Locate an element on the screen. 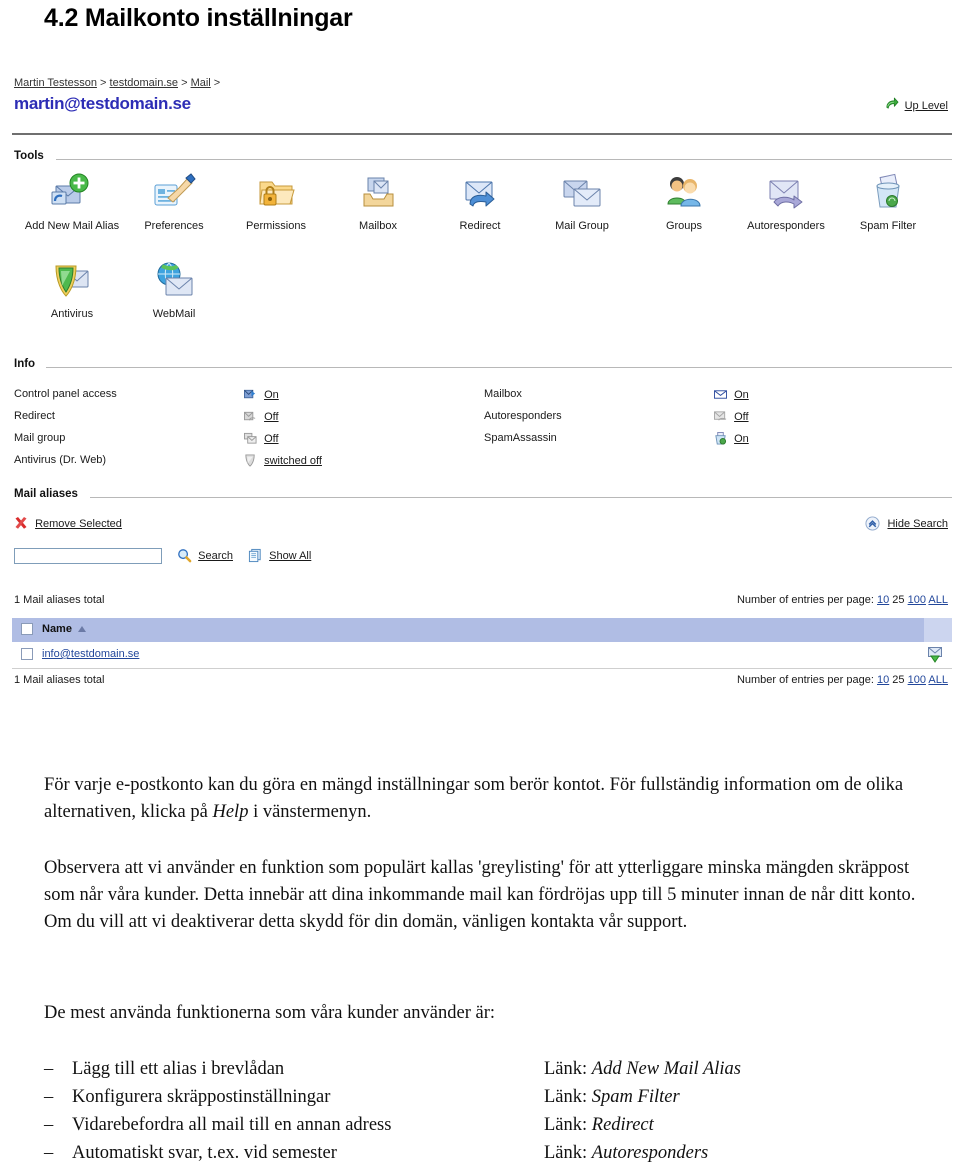  breadcrumb-item-domain: testdomain.se is located at coordinates (144, 83).